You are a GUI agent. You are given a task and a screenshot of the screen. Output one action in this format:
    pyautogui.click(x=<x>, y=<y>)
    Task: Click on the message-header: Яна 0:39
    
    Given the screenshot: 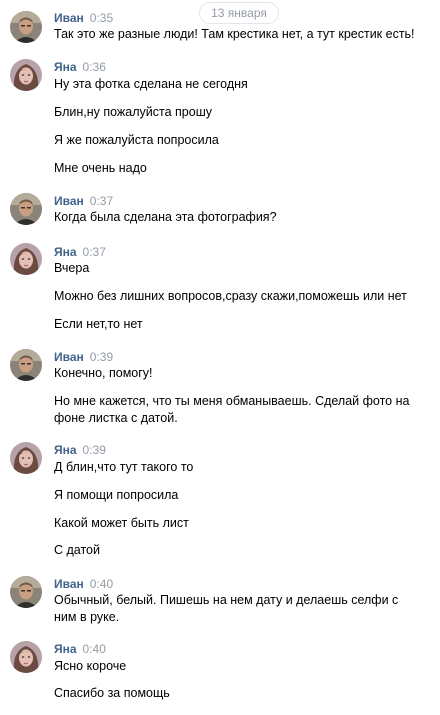 What is the action you would take?
    pyautogui.click(x=80, y=451)
    